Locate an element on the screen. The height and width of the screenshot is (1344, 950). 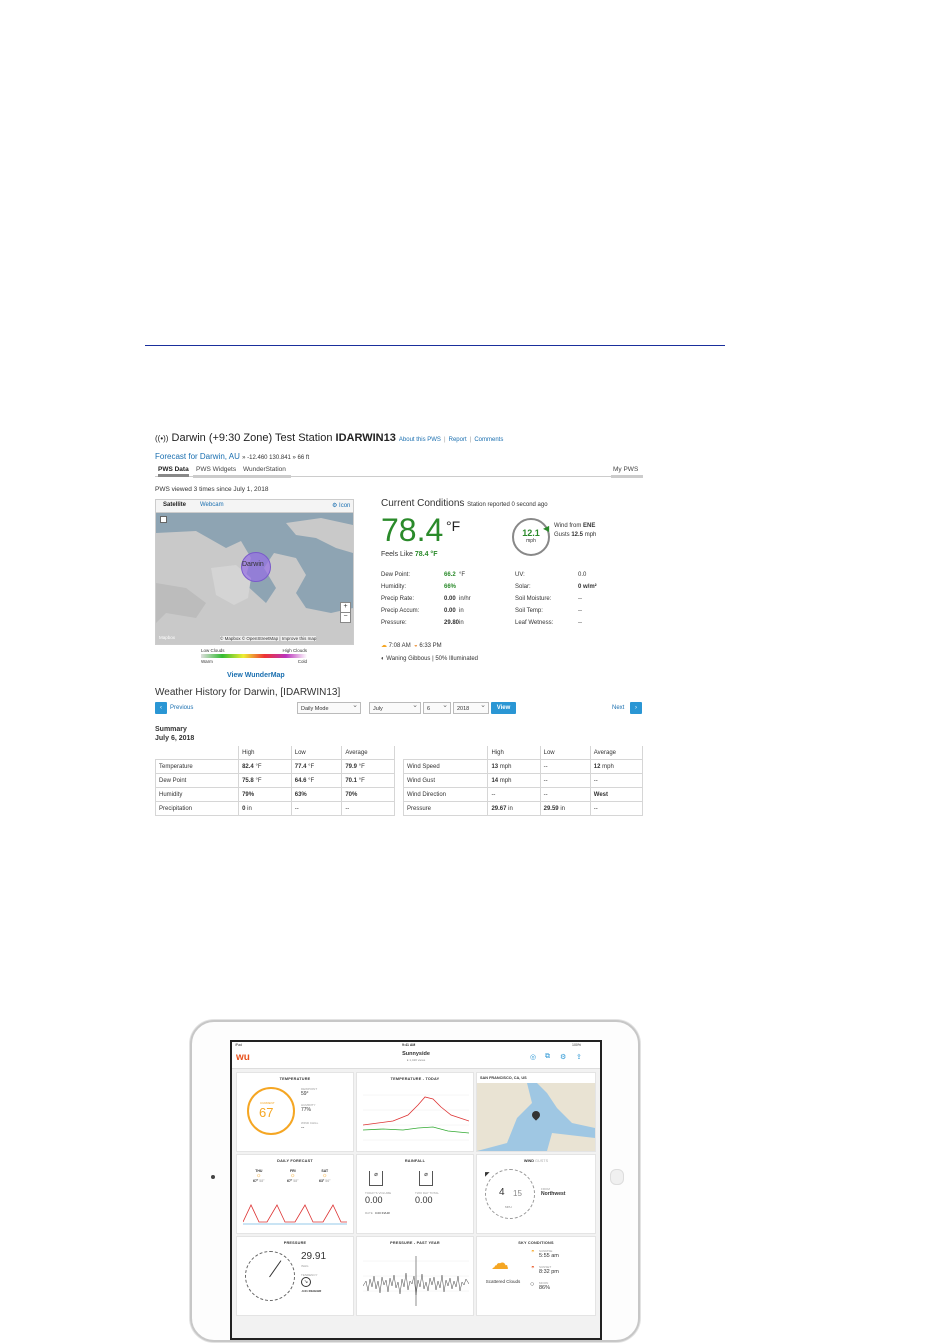
temperature-today-chart is located at coordinates (416, 1117).